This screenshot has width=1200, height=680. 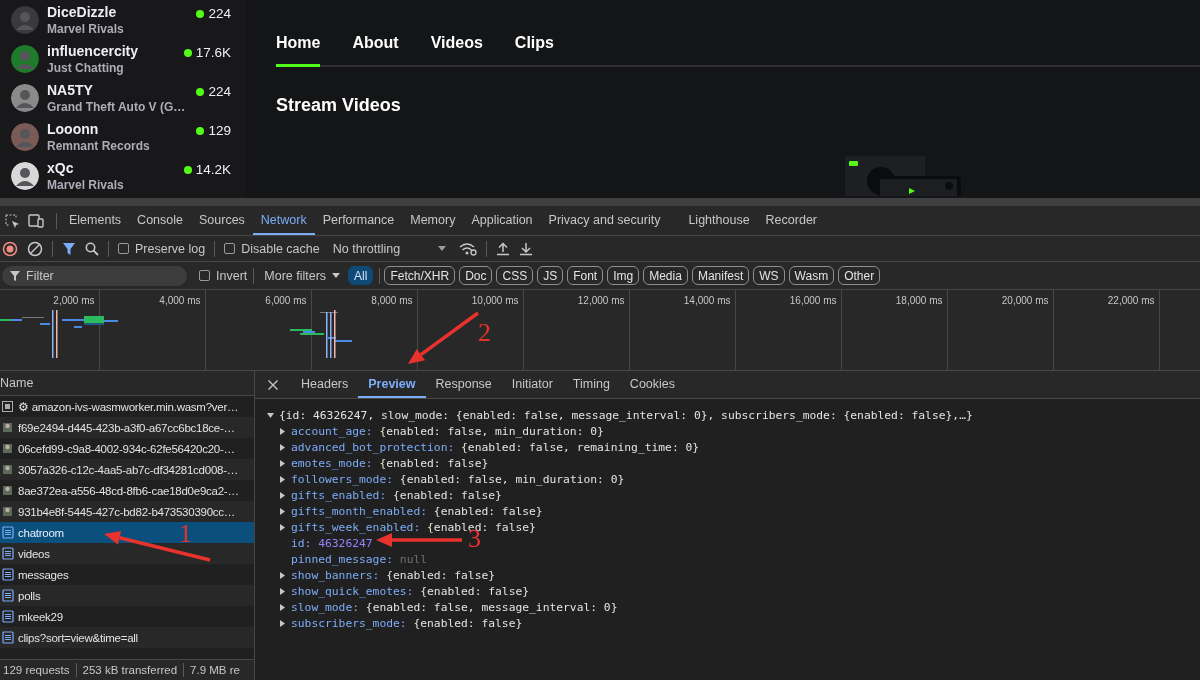 What do you see at coordinates (273, 384) in the screenshot?
I see `close-icon` at bounding box center [273, 384].